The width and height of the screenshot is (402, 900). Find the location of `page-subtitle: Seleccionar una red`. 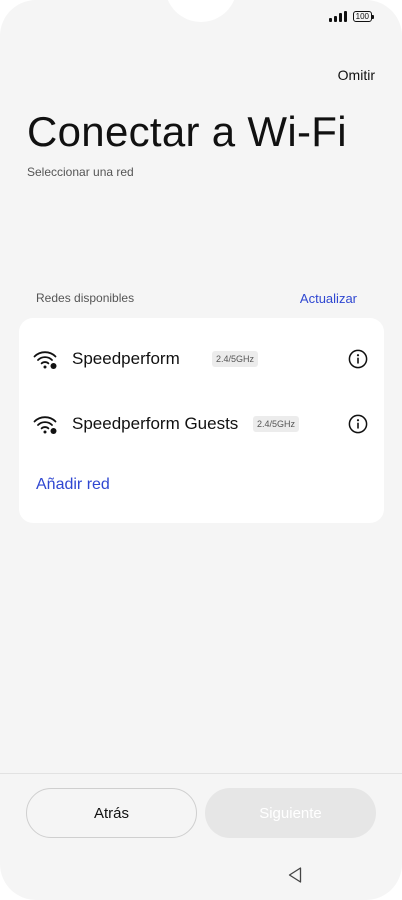

page-subtitle: Seleccionar una red is located at coordinates (80, 172).